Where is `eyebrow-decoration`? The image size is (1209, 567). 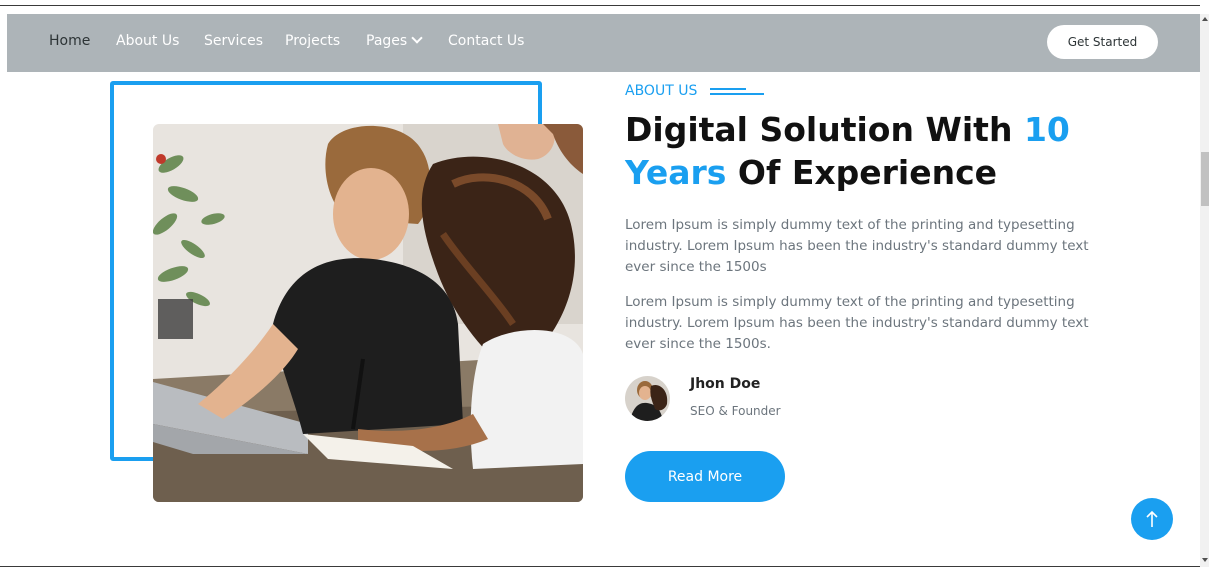
eyebrow-decoration is located at coordinates (737, 91).